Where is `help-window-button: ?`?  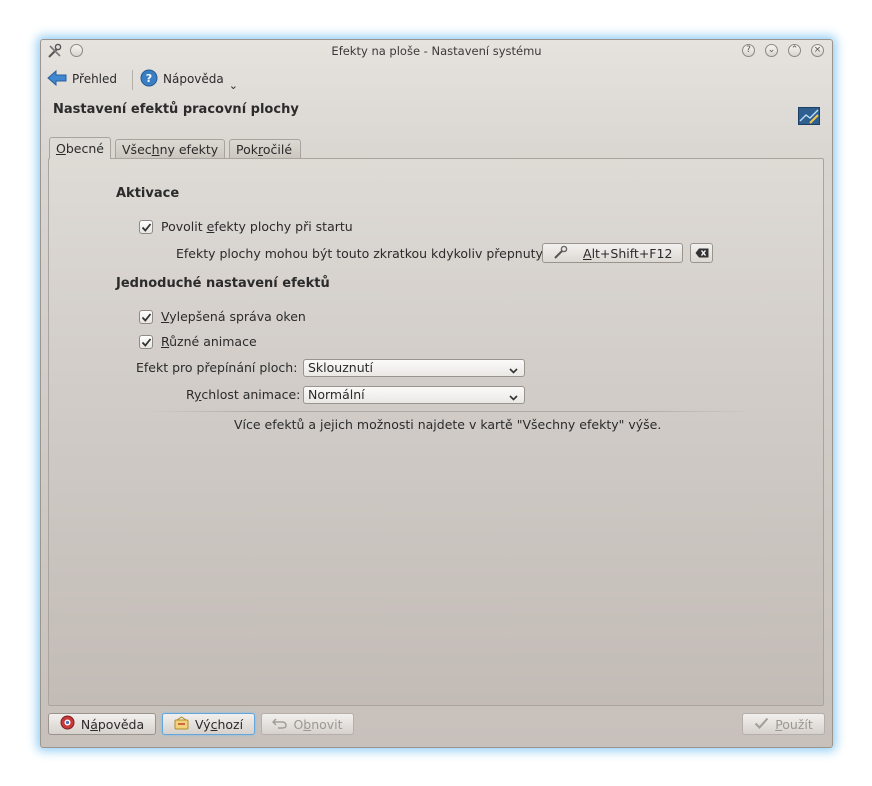
help-window-button: ? is located at coordinates (748, 50).